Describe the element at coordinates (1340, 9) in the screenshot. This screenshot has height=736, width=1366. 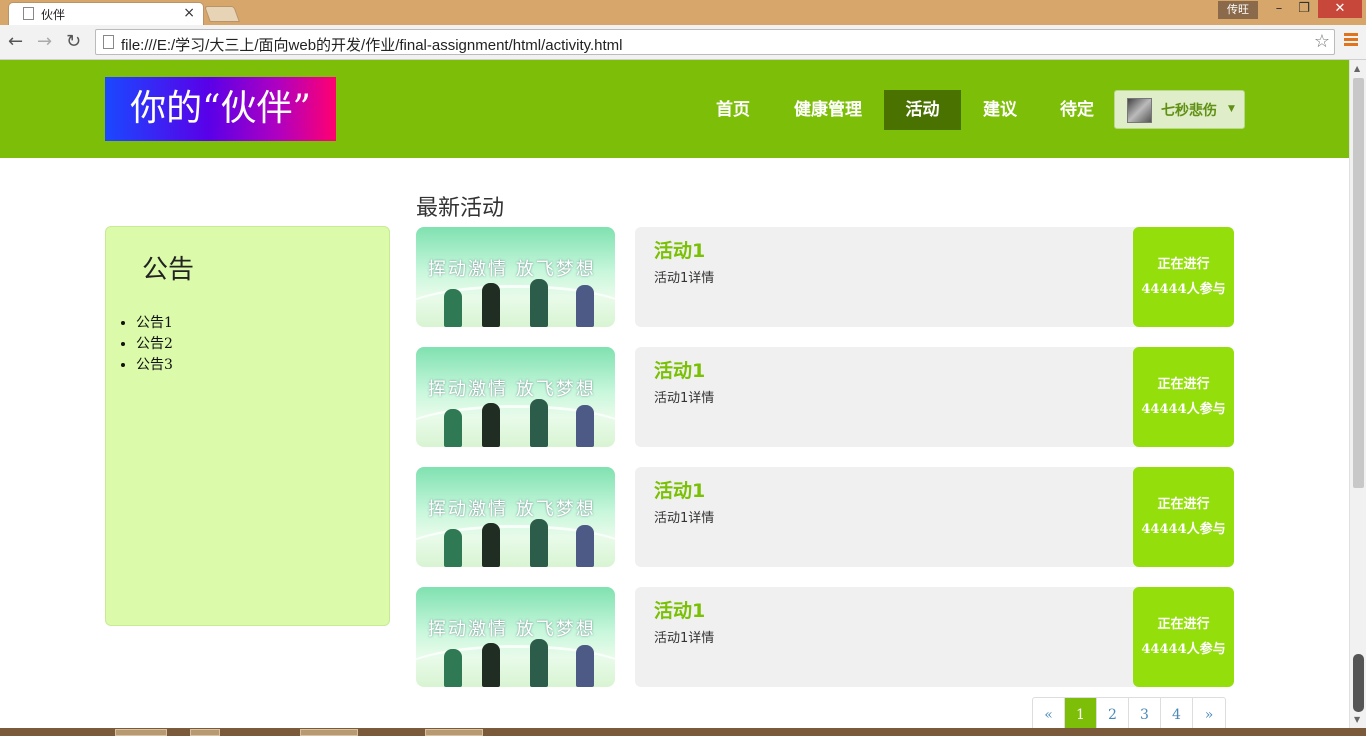
I see `close-window-button: ✕` at that location.